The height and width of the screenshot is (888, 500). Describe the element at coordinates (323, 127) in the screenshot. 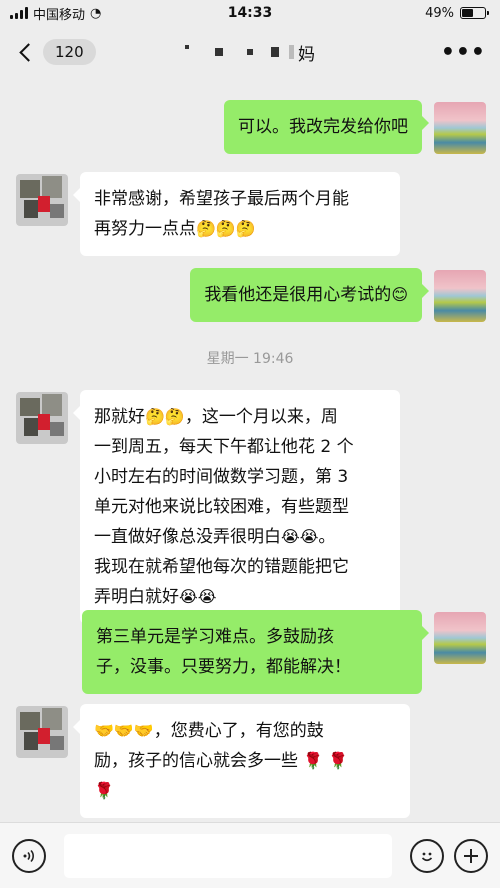

I see `message-text: 可以。我改完发给你吧` at that location.